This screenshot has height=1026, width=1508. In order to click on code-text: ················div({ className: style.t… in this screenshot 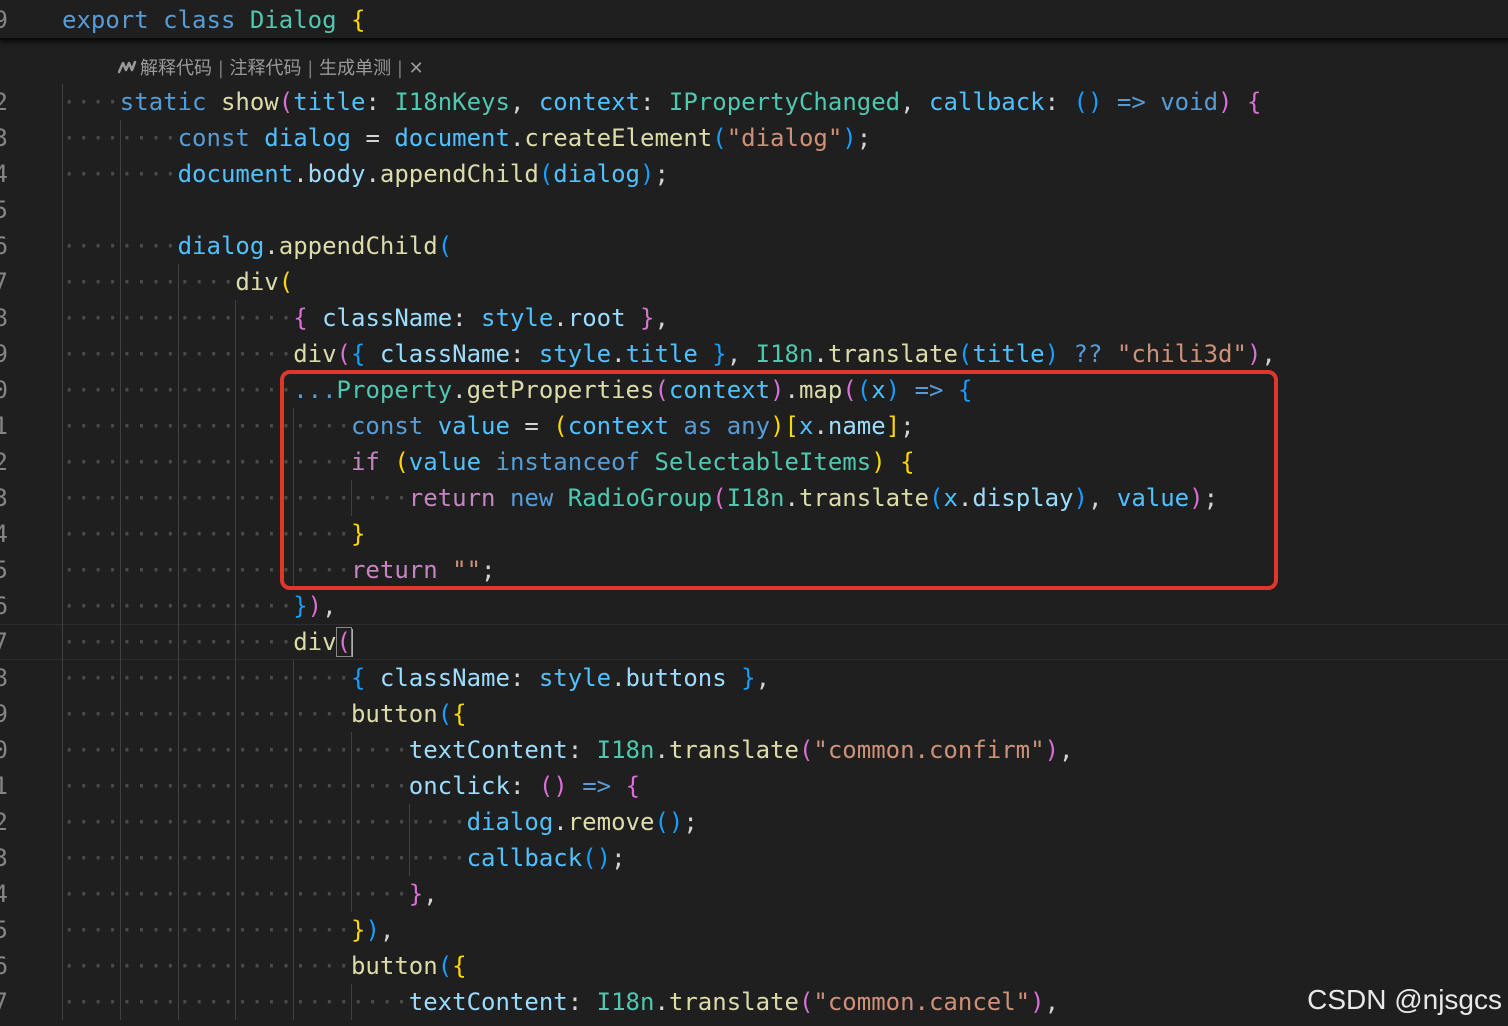, I will do `click(669, 354)`.